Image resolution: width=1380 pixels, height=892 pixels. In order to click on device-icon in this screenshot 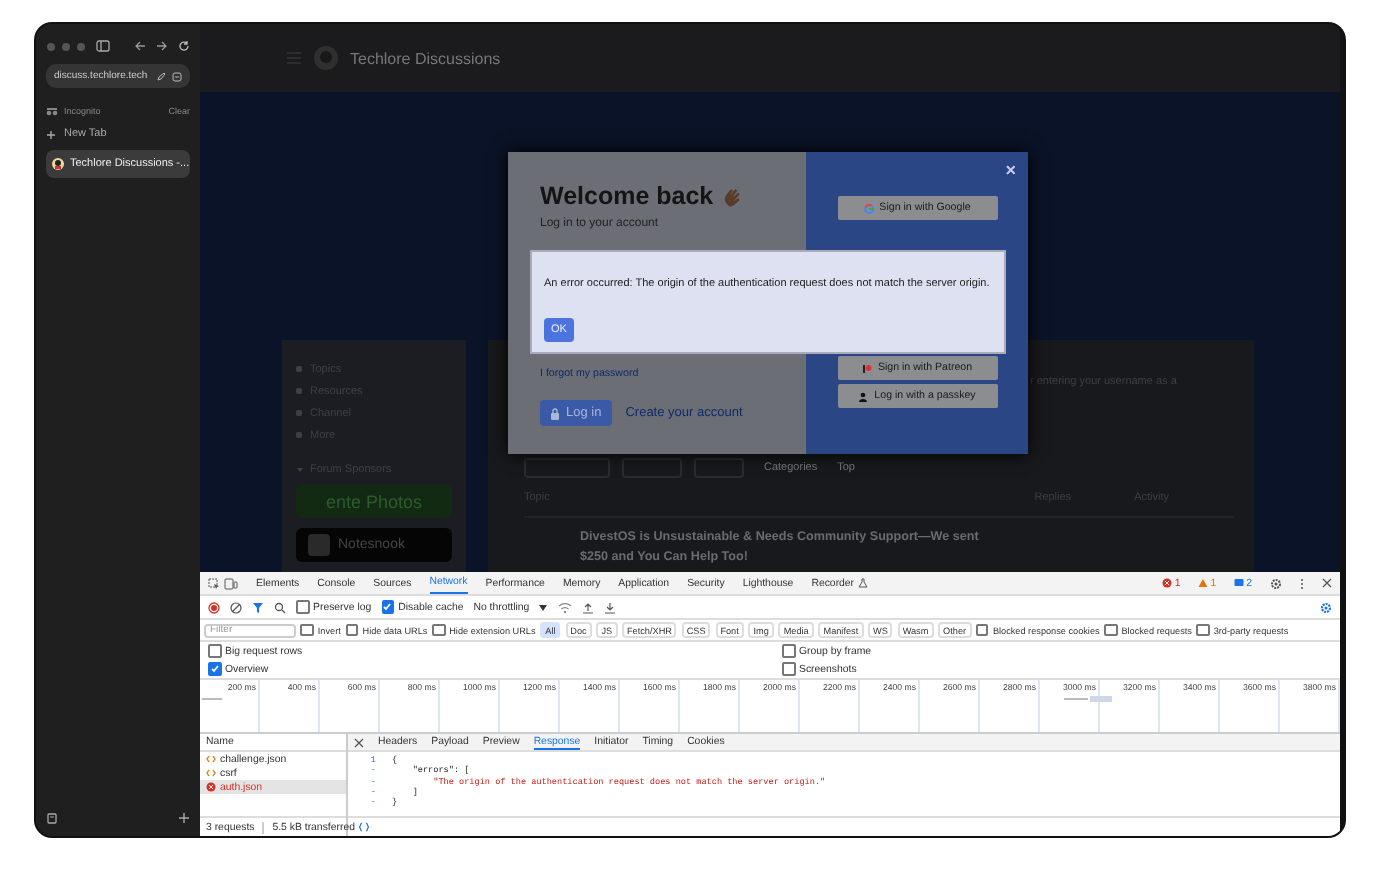, I will do `click(231, 583)`.